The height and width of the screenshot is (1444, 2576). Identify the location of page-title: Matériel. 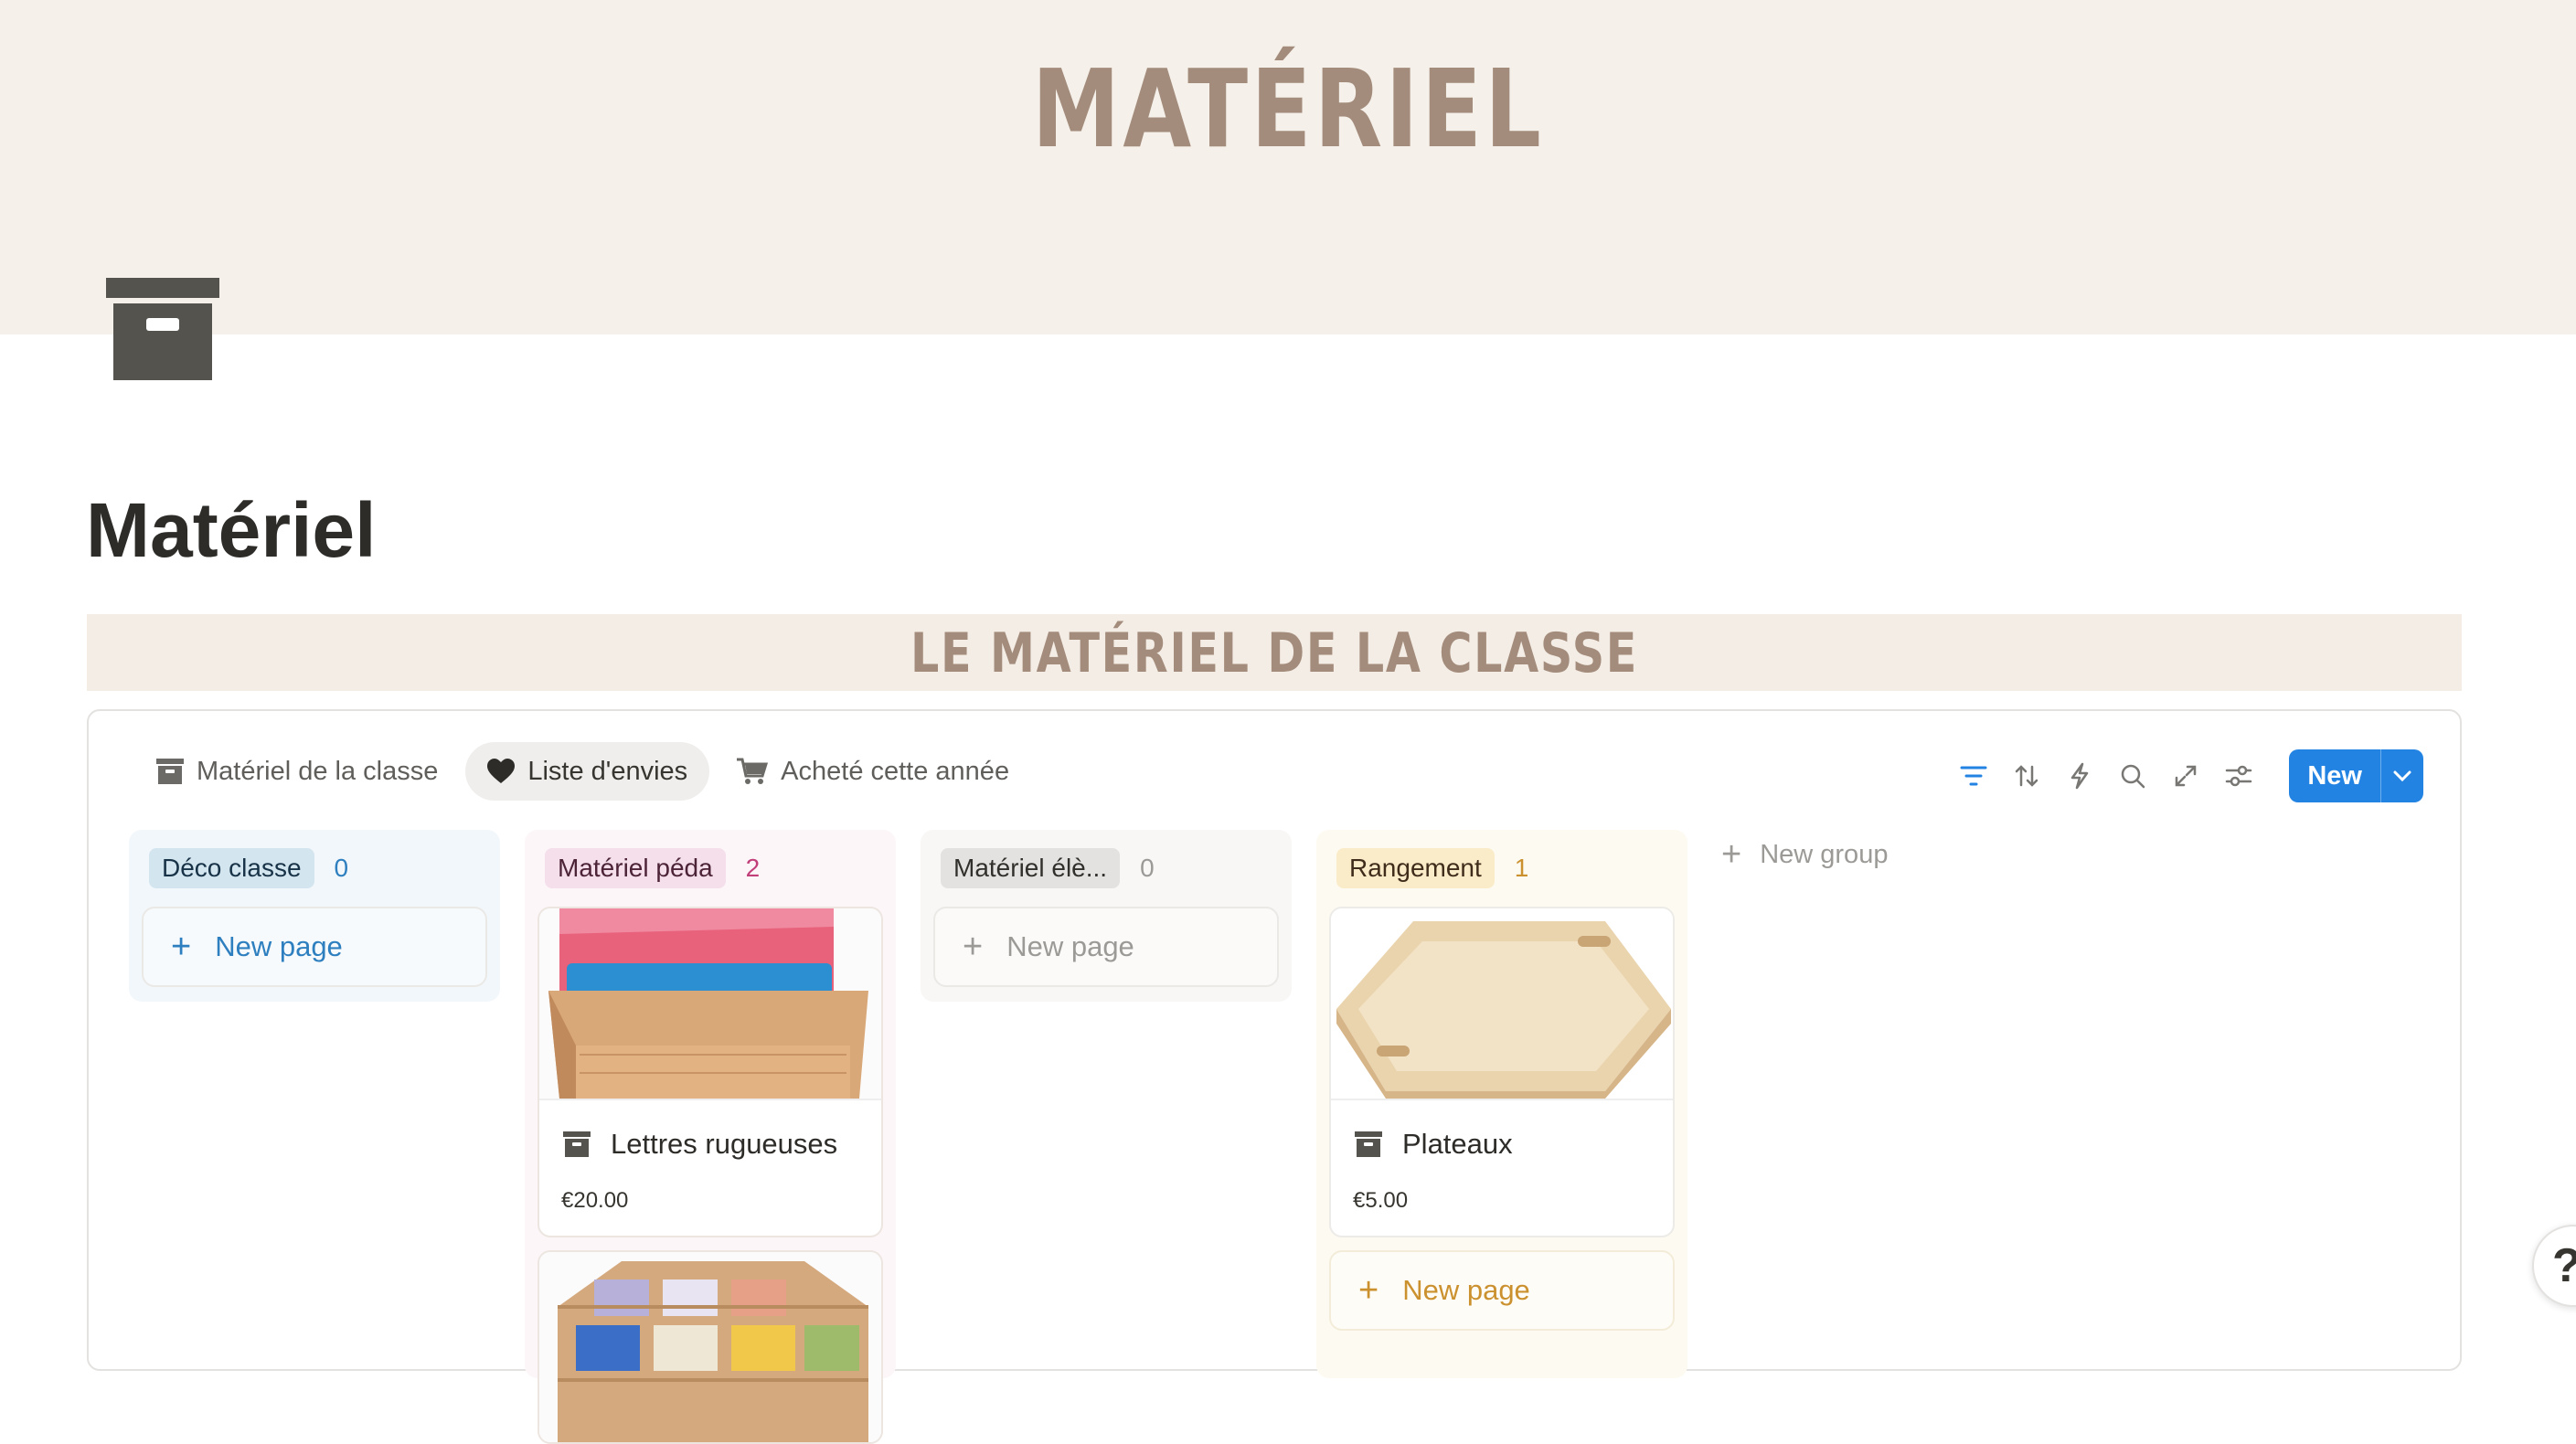
(231, 530).